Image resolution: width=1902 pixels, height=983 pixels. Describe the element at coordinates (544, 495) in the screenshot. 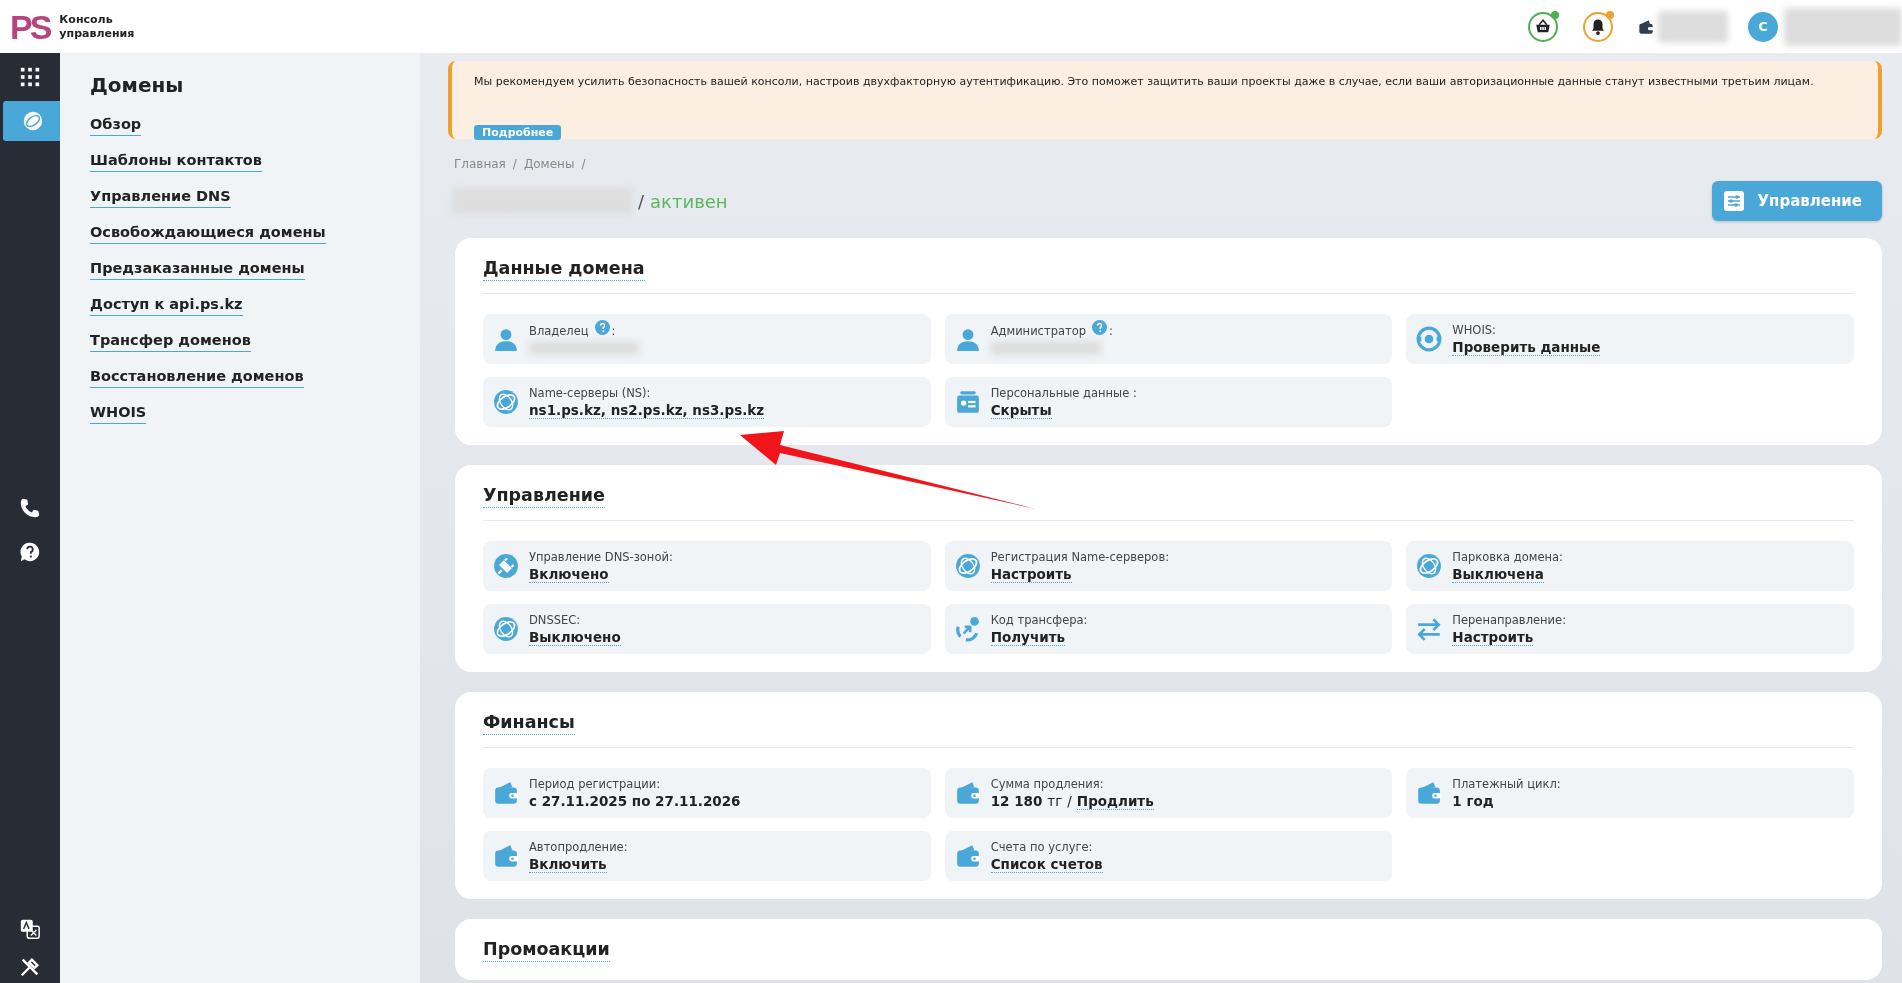

I see `section-heading: Управление` at that location.